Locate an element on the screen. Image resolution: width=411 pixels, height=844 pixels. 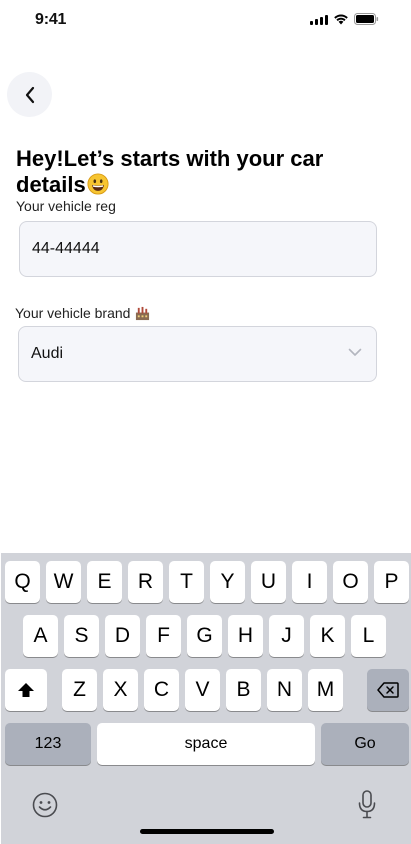
key-p: P is located at coordinates (391, 582).